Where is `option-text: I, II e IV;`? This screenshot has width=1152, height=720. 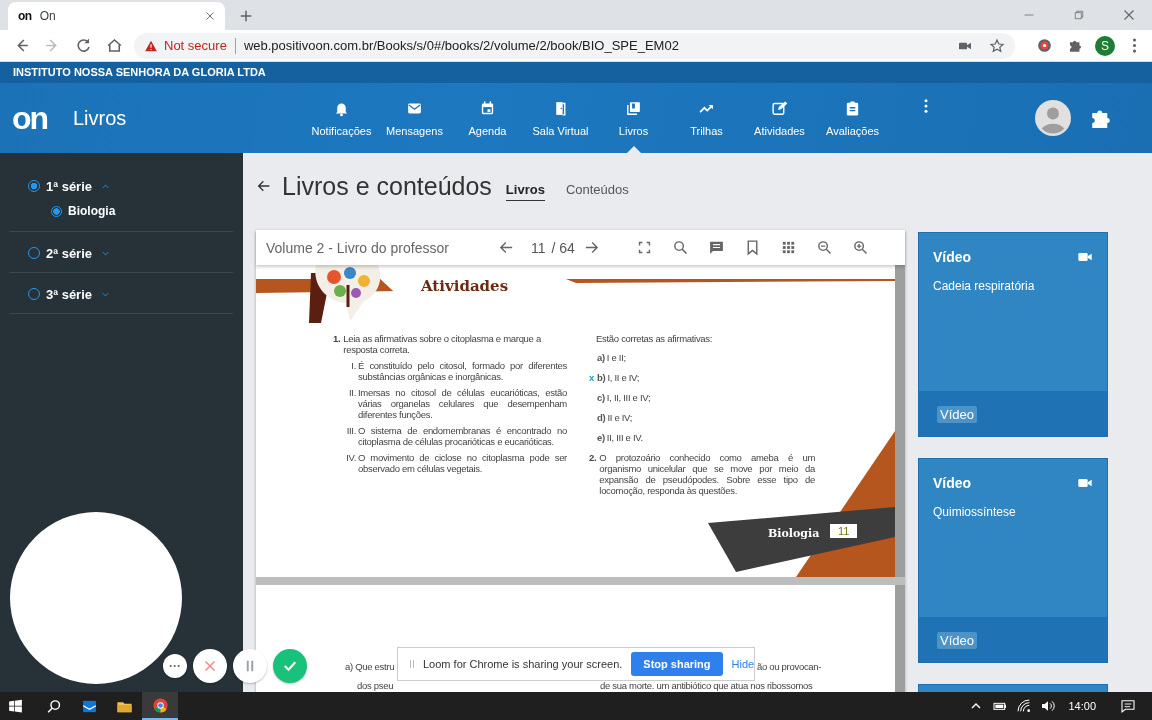 option-text: I, II e IV; is located at coordinates (623, 378).